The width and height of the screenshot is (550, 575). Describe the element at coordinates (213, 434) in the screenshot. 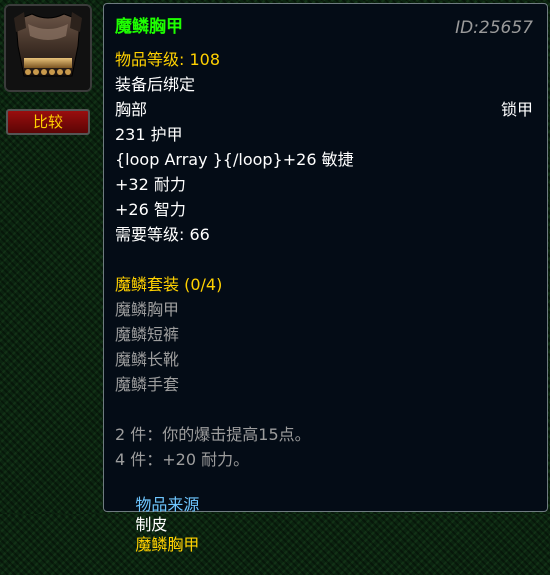

I see `set-bonus: 2 件：你的爆击提高15点。` at that location.